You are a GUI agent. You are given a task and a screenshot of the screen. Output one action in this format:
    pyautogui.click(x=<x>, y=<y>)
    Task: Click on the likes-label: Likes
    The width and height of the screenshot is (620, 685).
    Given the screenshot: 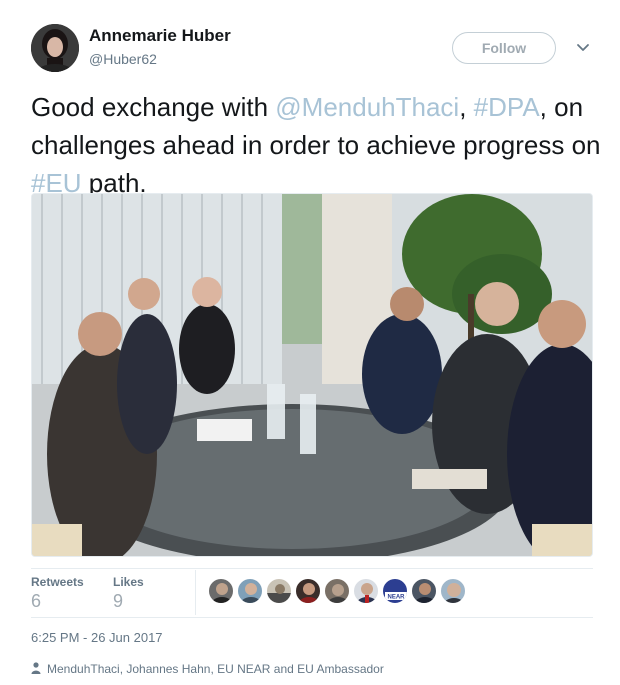 What is the action you would take?
    pyautogui.click(x=128, y=582)
    